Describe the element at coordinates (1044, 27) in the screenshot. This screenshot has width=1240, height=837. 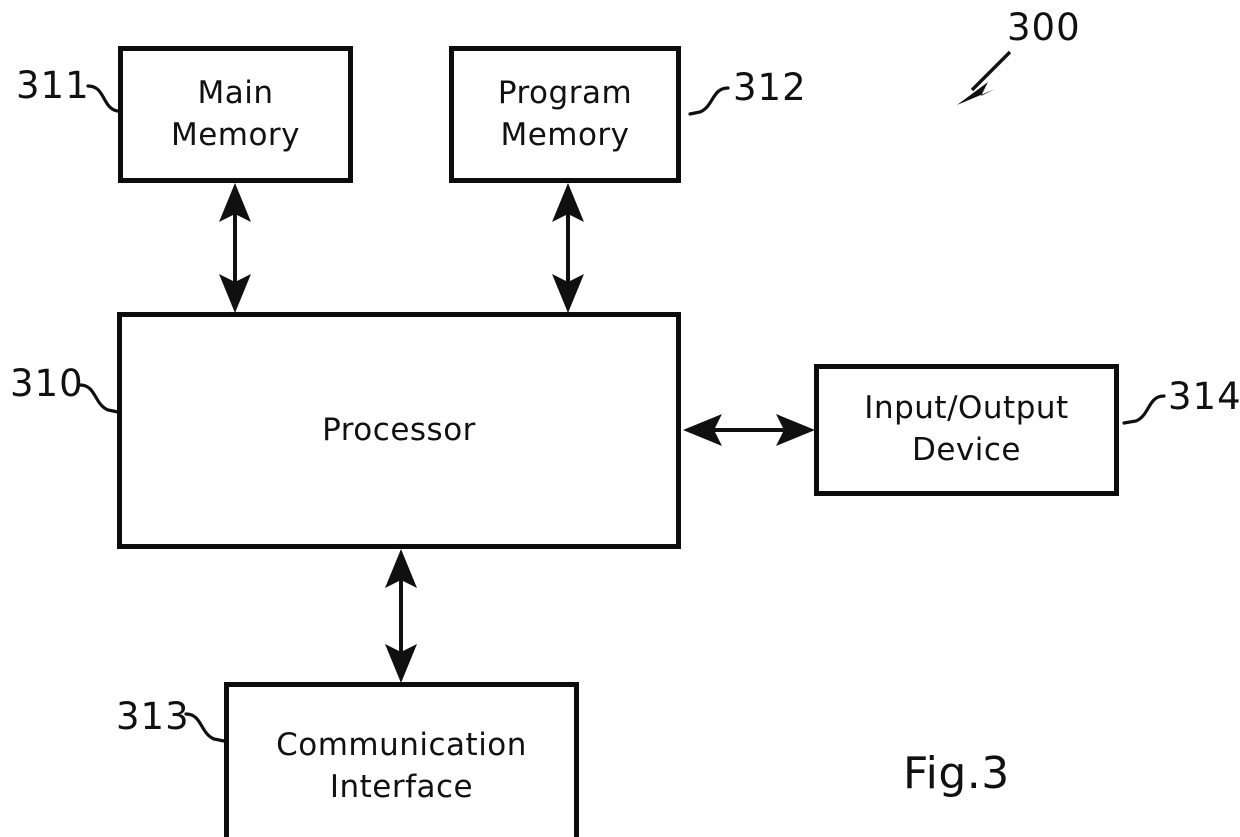
I see `reference-numeral-300: 300` at that location.